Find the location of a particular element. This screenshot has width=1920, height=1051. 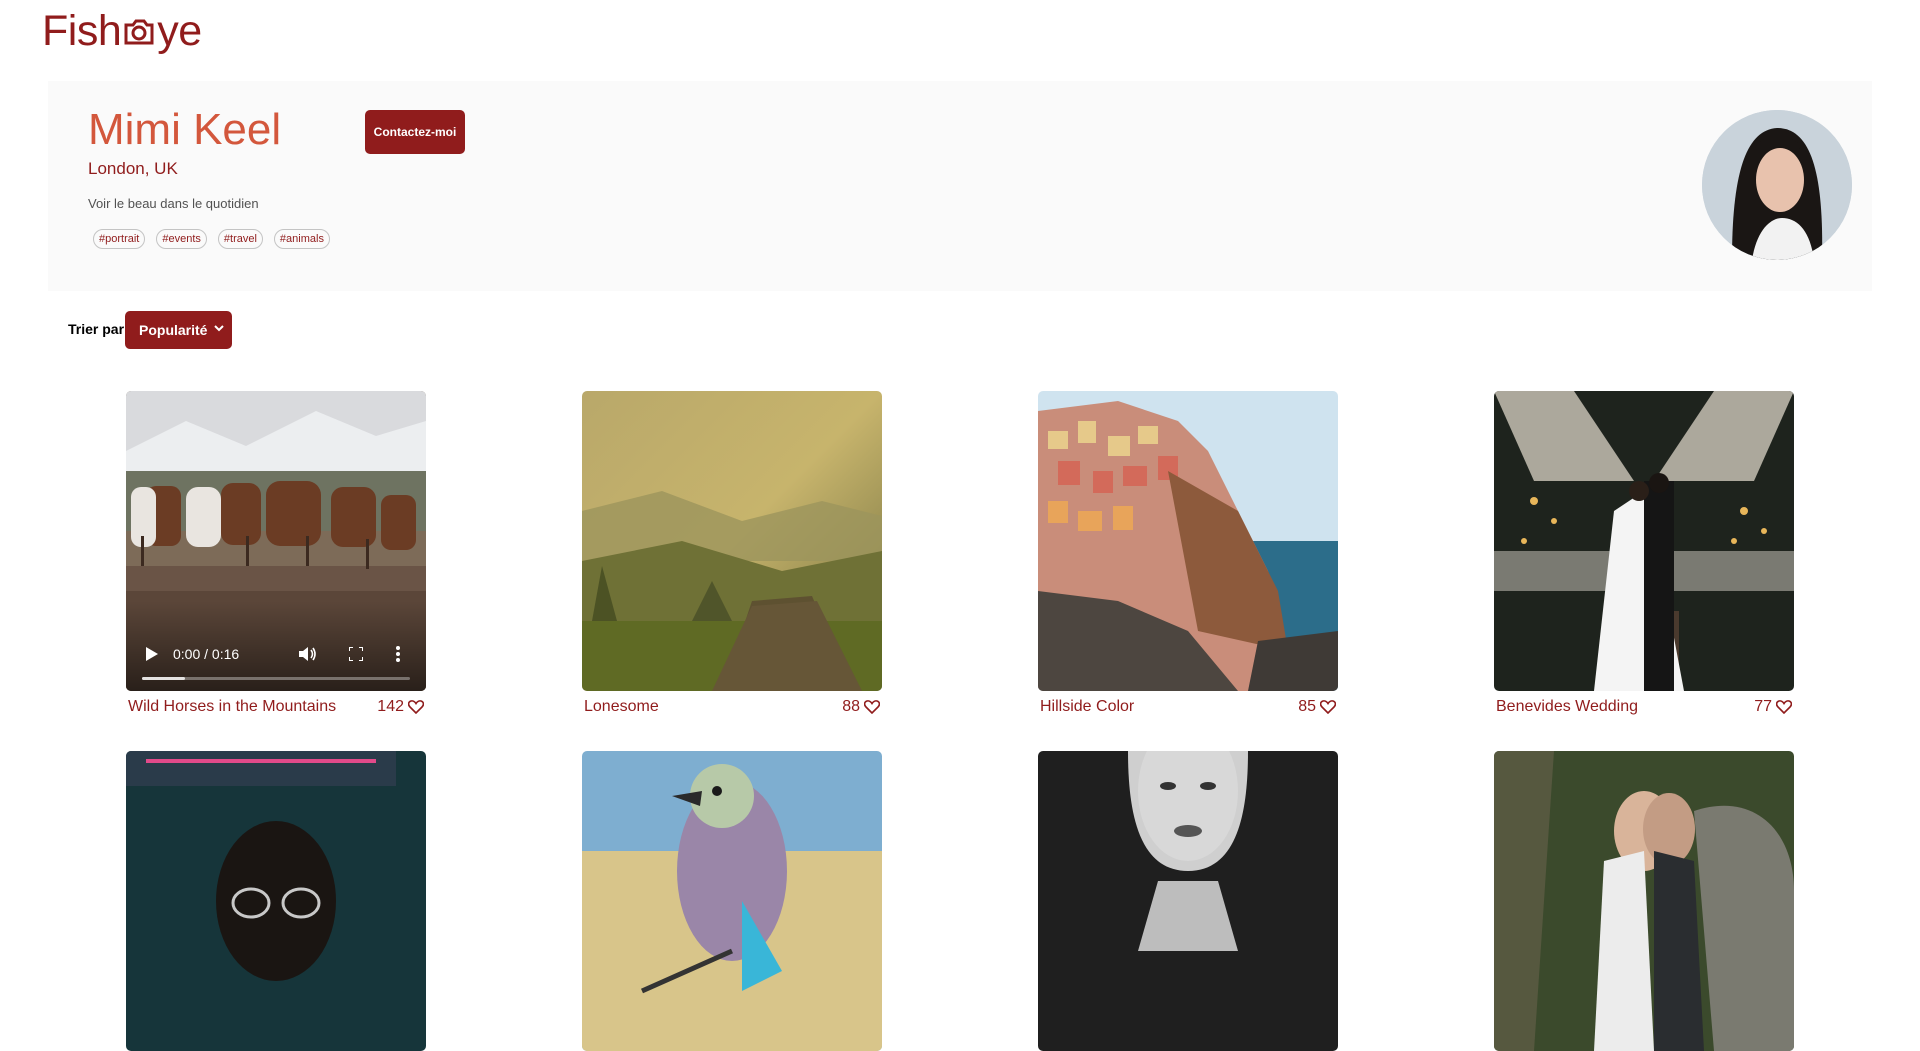

sort-label: Trier par is located at coordinates (96, 329).